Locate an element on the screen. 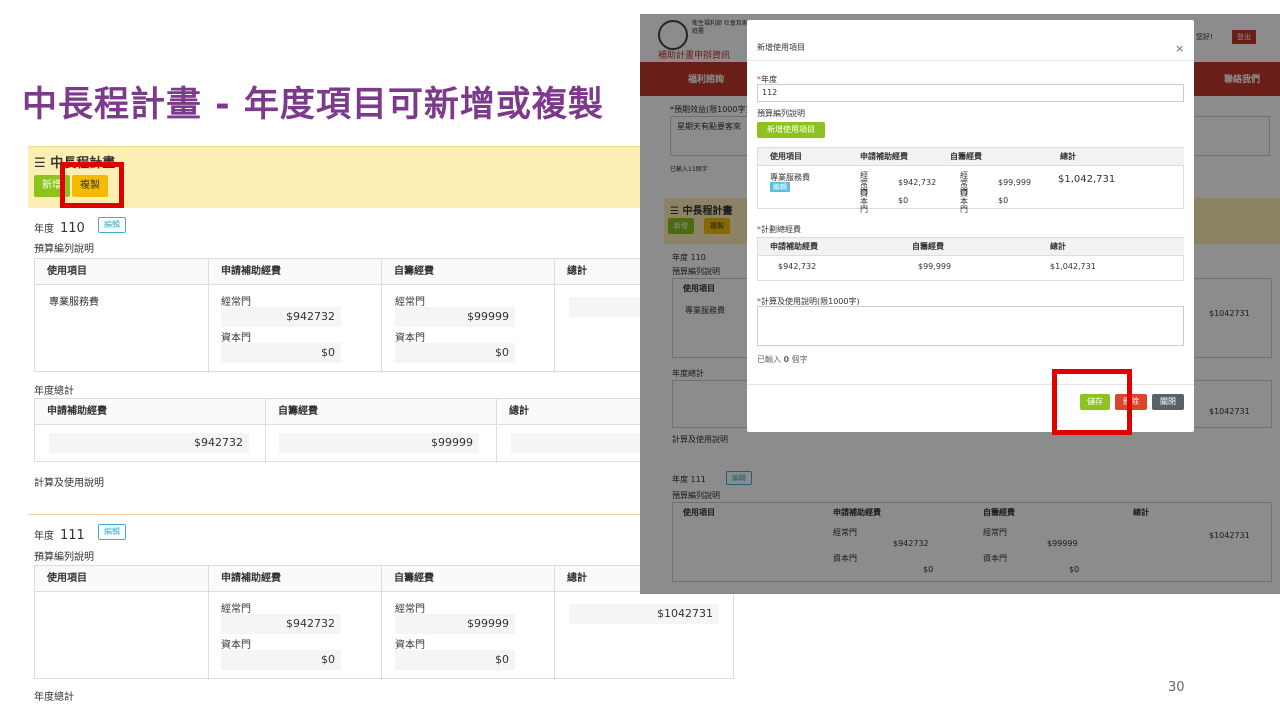  highlight-copy is located at coordinates (92, 185).